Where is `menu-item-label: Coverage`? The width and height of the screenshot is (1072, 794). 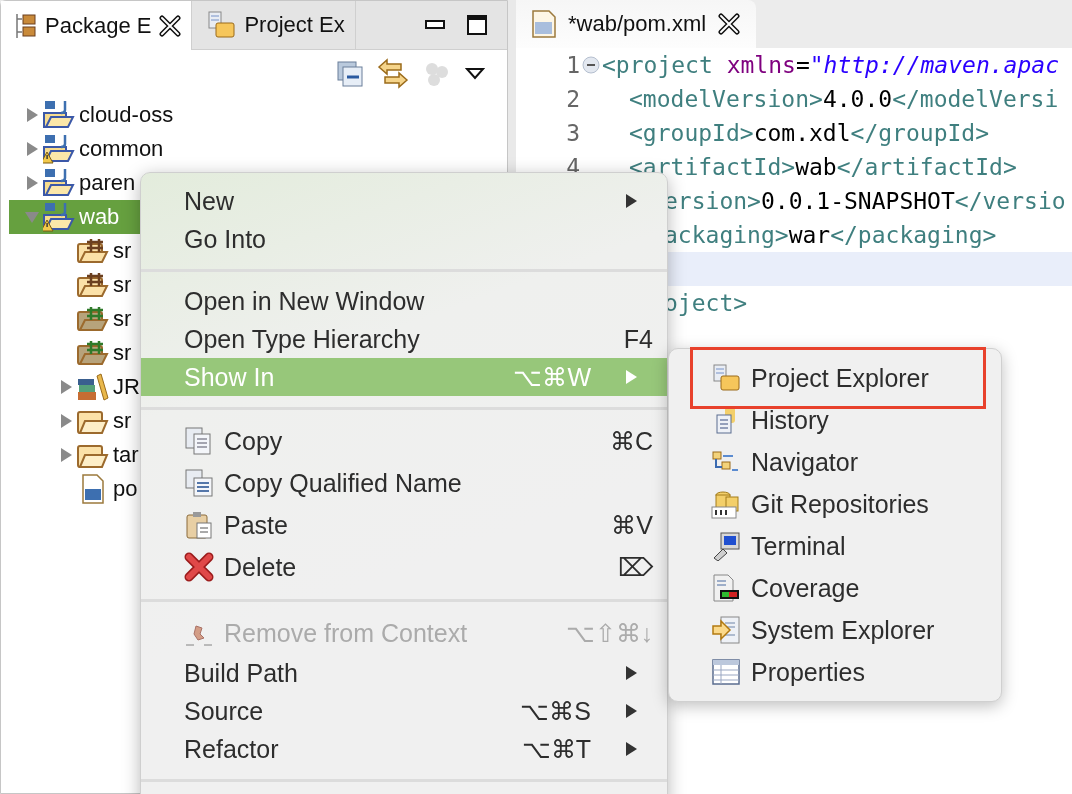
menu-item-label: Coverage is located at coordinates (806, 588).